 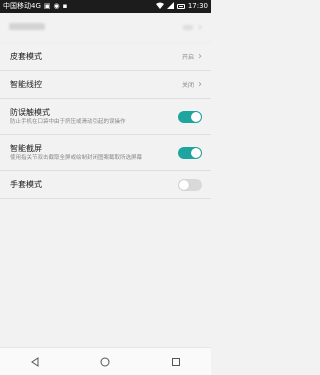 I want to click on glove-mode-toggle, so click(x=190, y=184).